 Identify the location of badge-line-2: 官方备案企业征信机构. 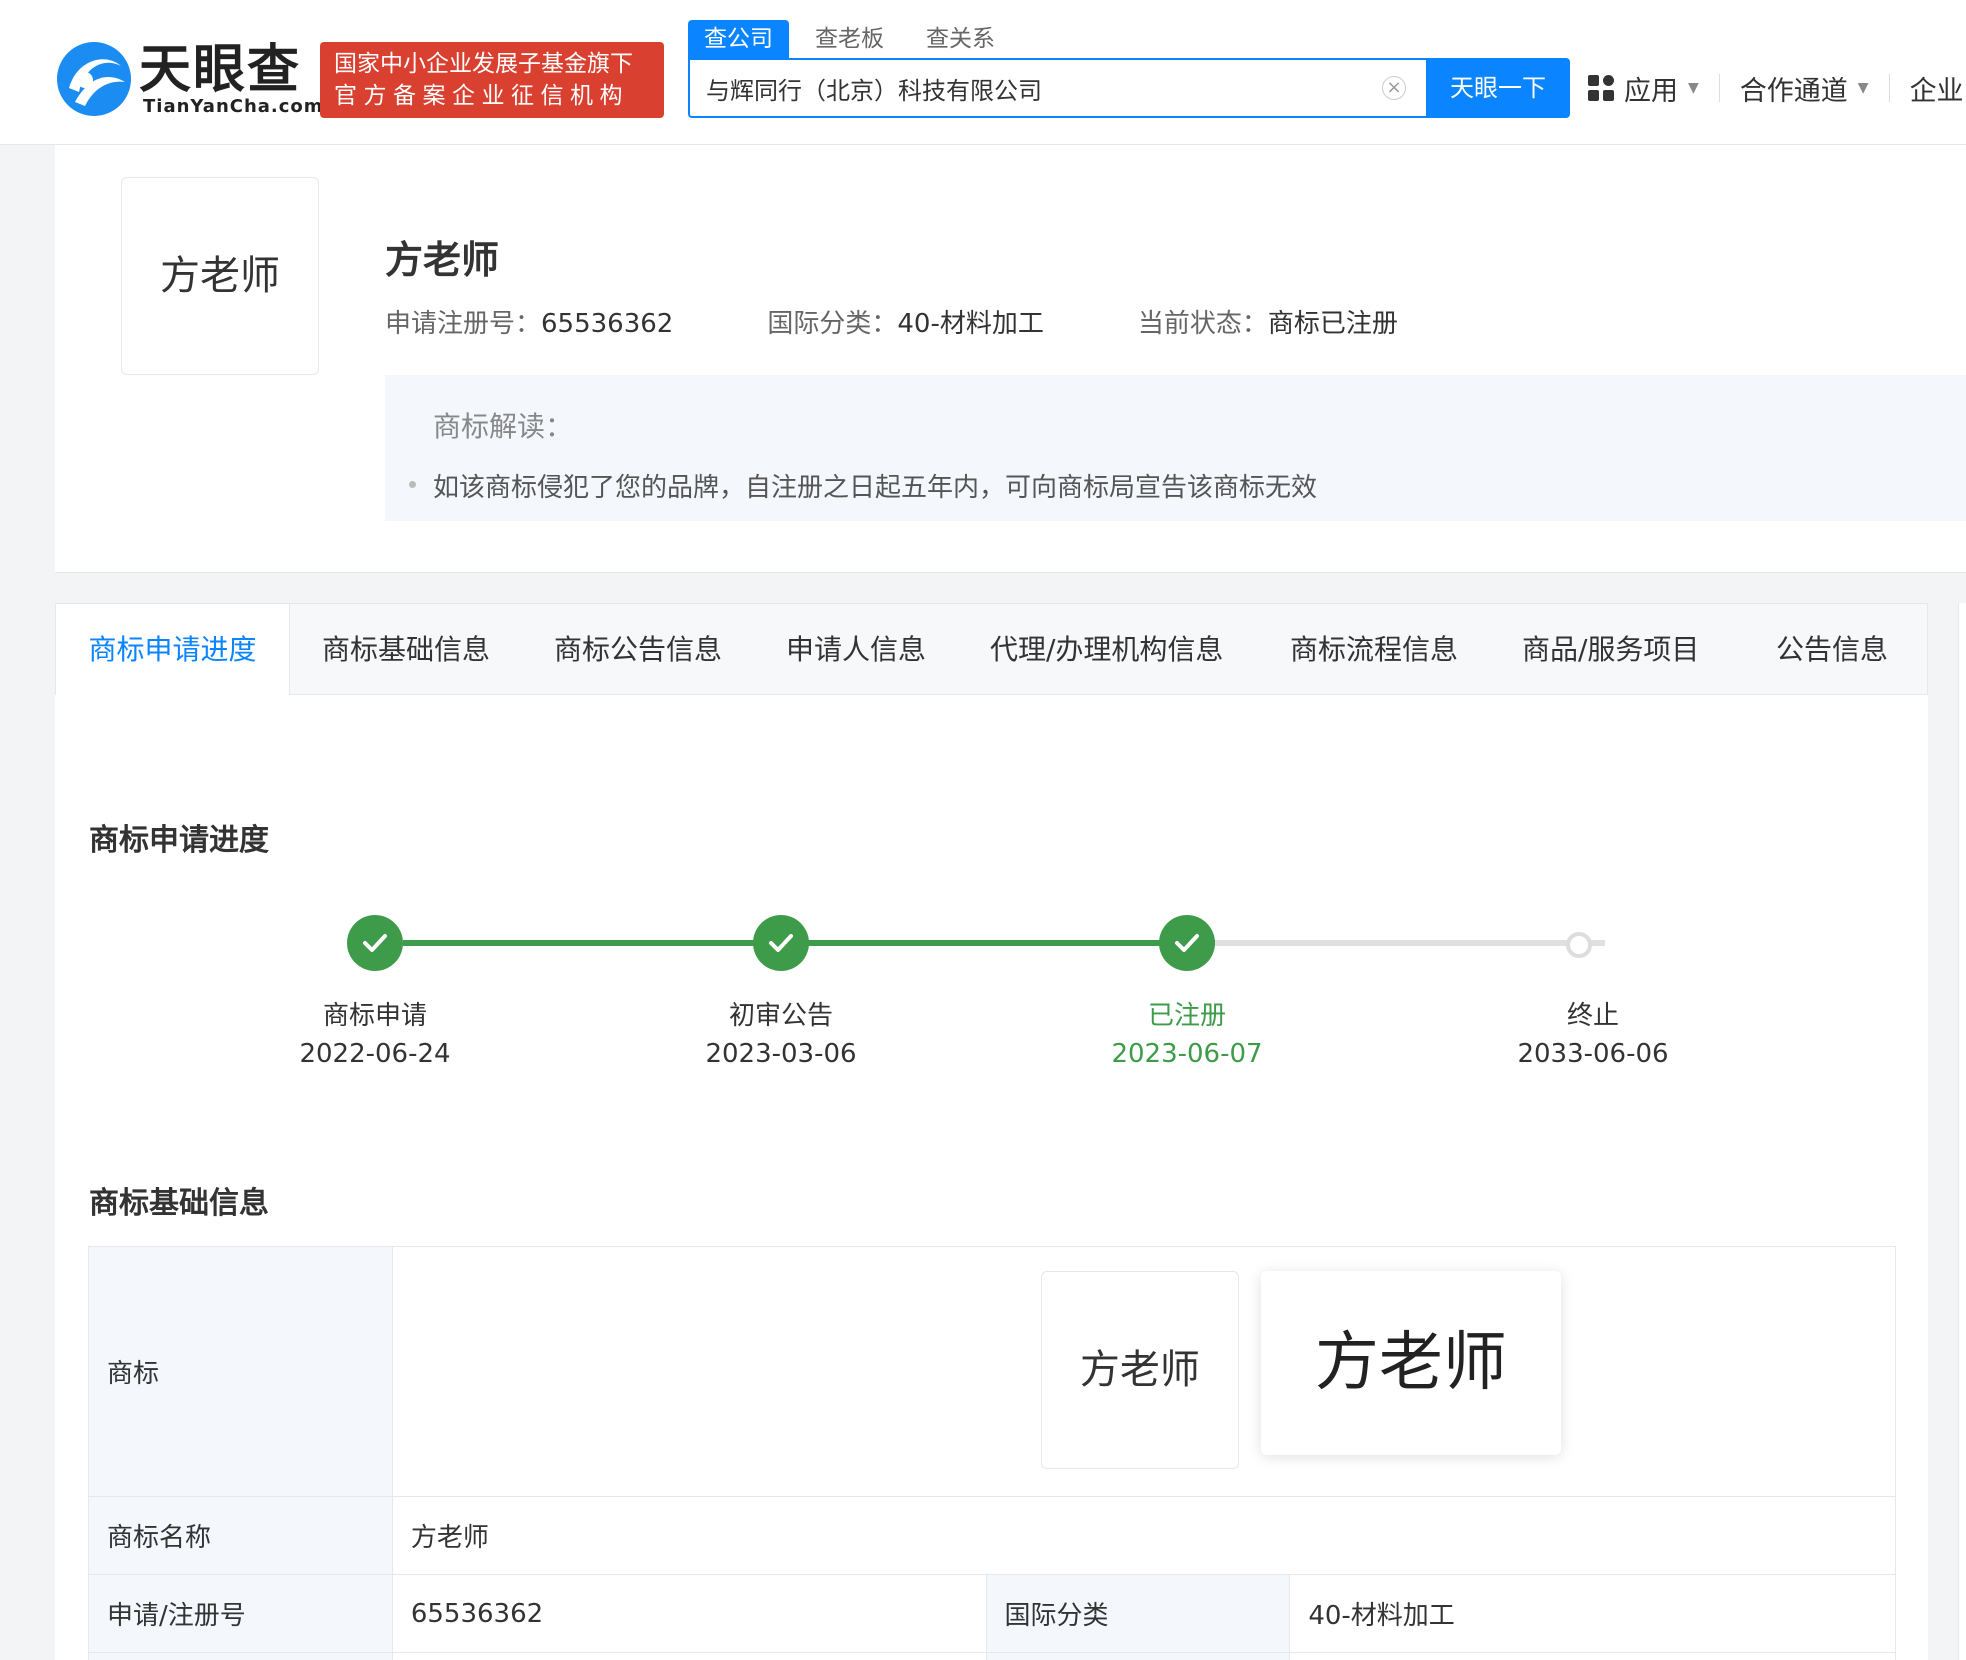
(481, 96).